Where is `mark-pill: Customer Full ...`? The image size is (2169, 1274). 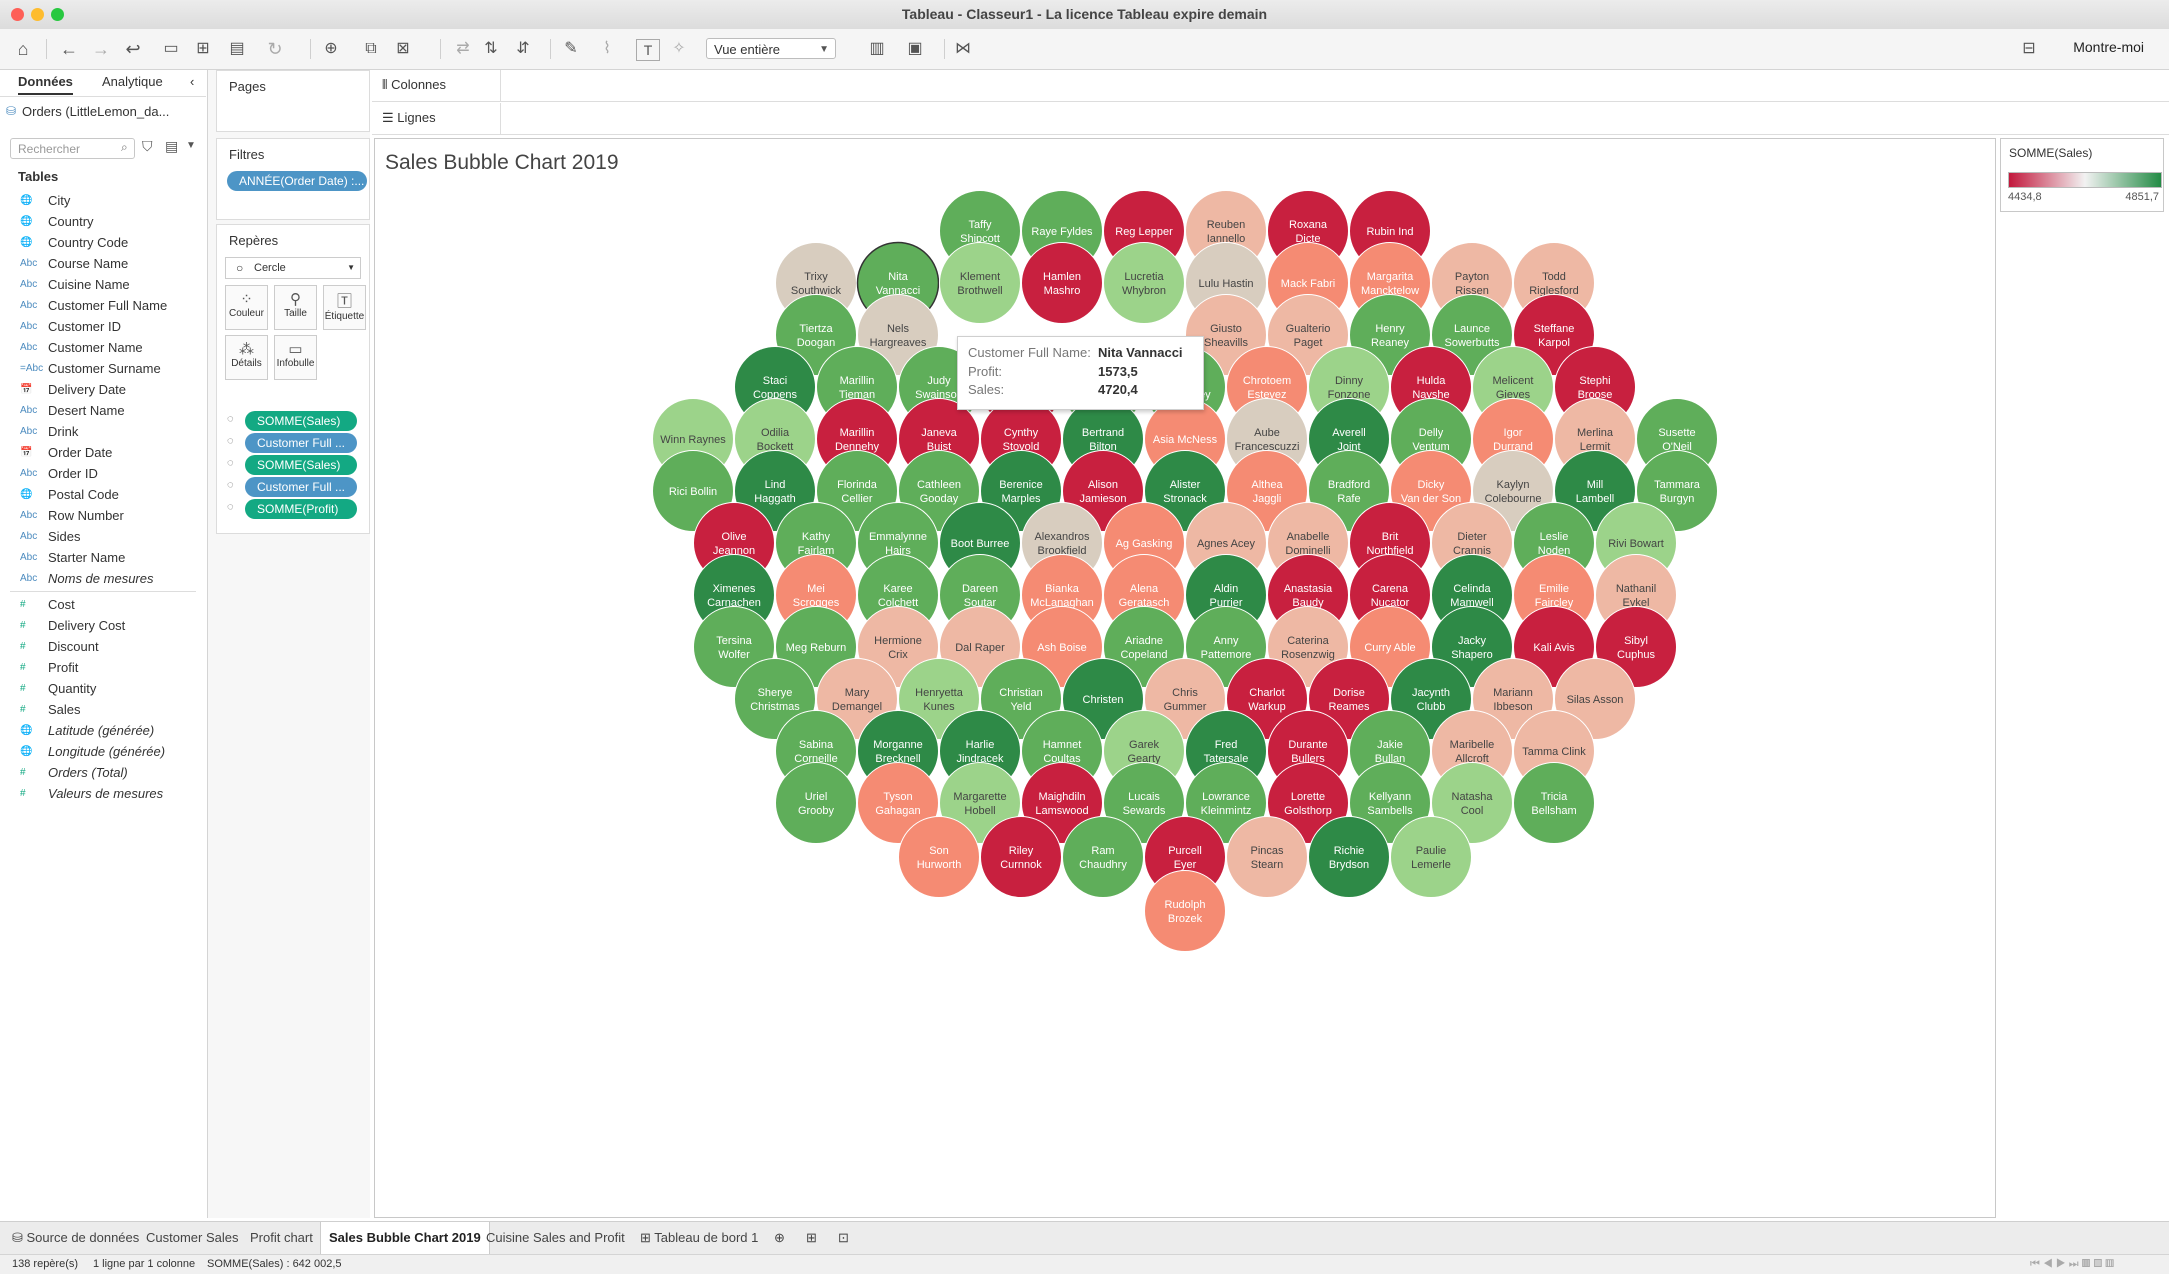
mark-pill: Customer Full ... is located at coordinates (301, 443).